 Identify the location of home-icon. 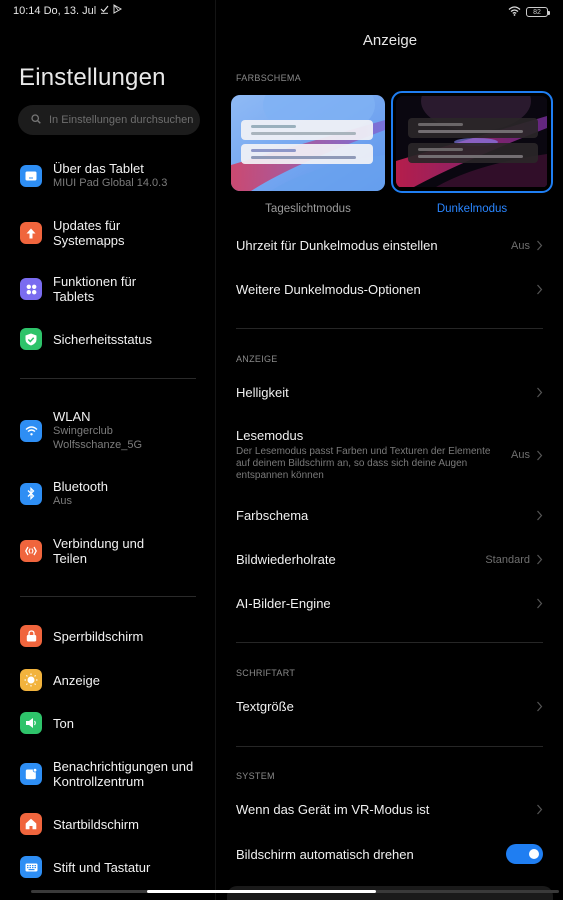
(31, 824).